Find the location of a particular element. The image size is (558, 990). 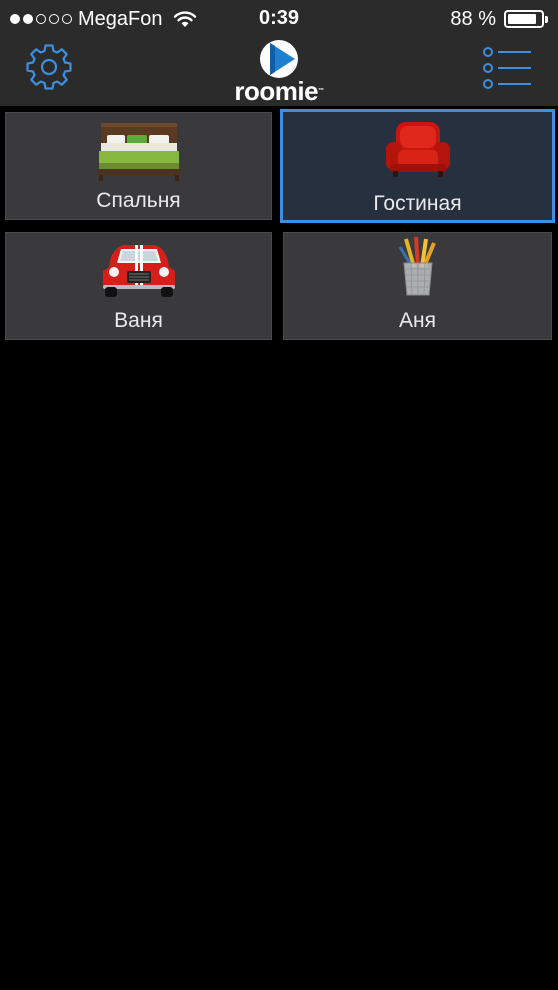

pencil-cup-icon is located at coordinates (417, 266).